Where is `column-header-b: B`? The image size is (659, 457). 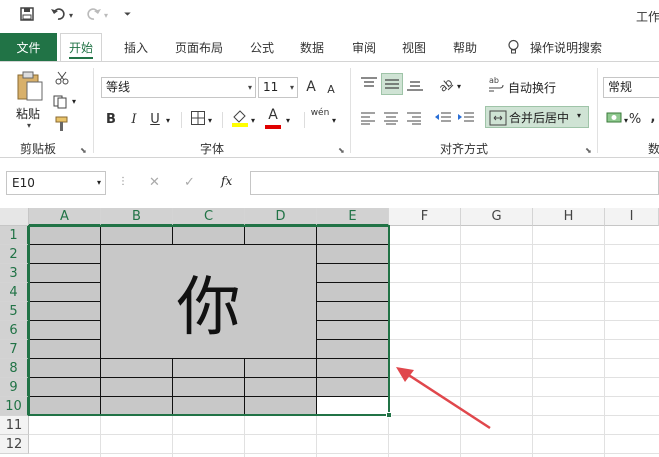 column-header-b: B is located at coordinates (137, 217).